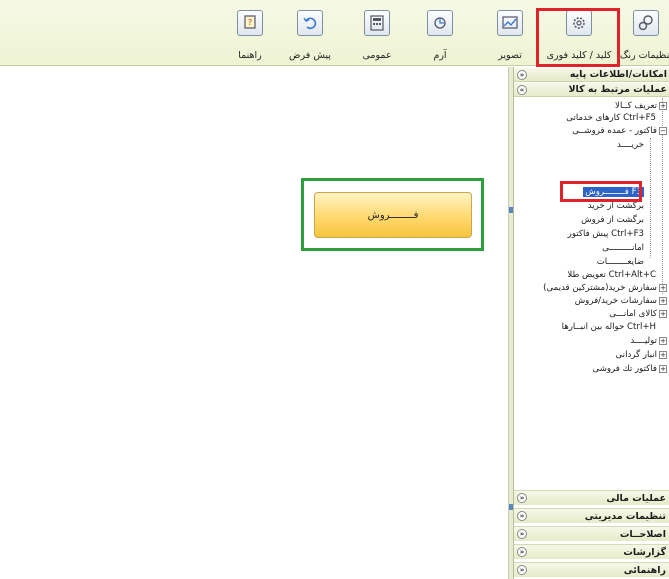 The height and width of the screenshot is (579, 669). I want to click on toolbar-label: تصویر, so click(510, 55).